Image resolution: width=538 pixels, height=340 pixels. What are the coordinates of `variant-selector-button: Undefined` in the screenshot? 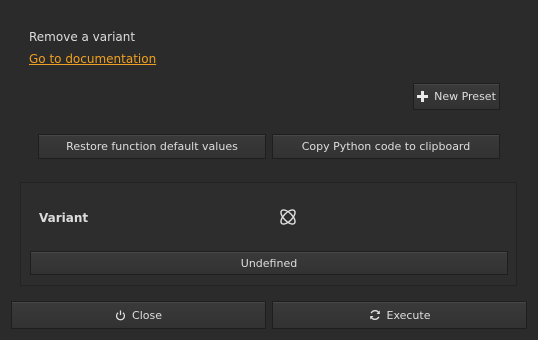 It's located at (269, 263).